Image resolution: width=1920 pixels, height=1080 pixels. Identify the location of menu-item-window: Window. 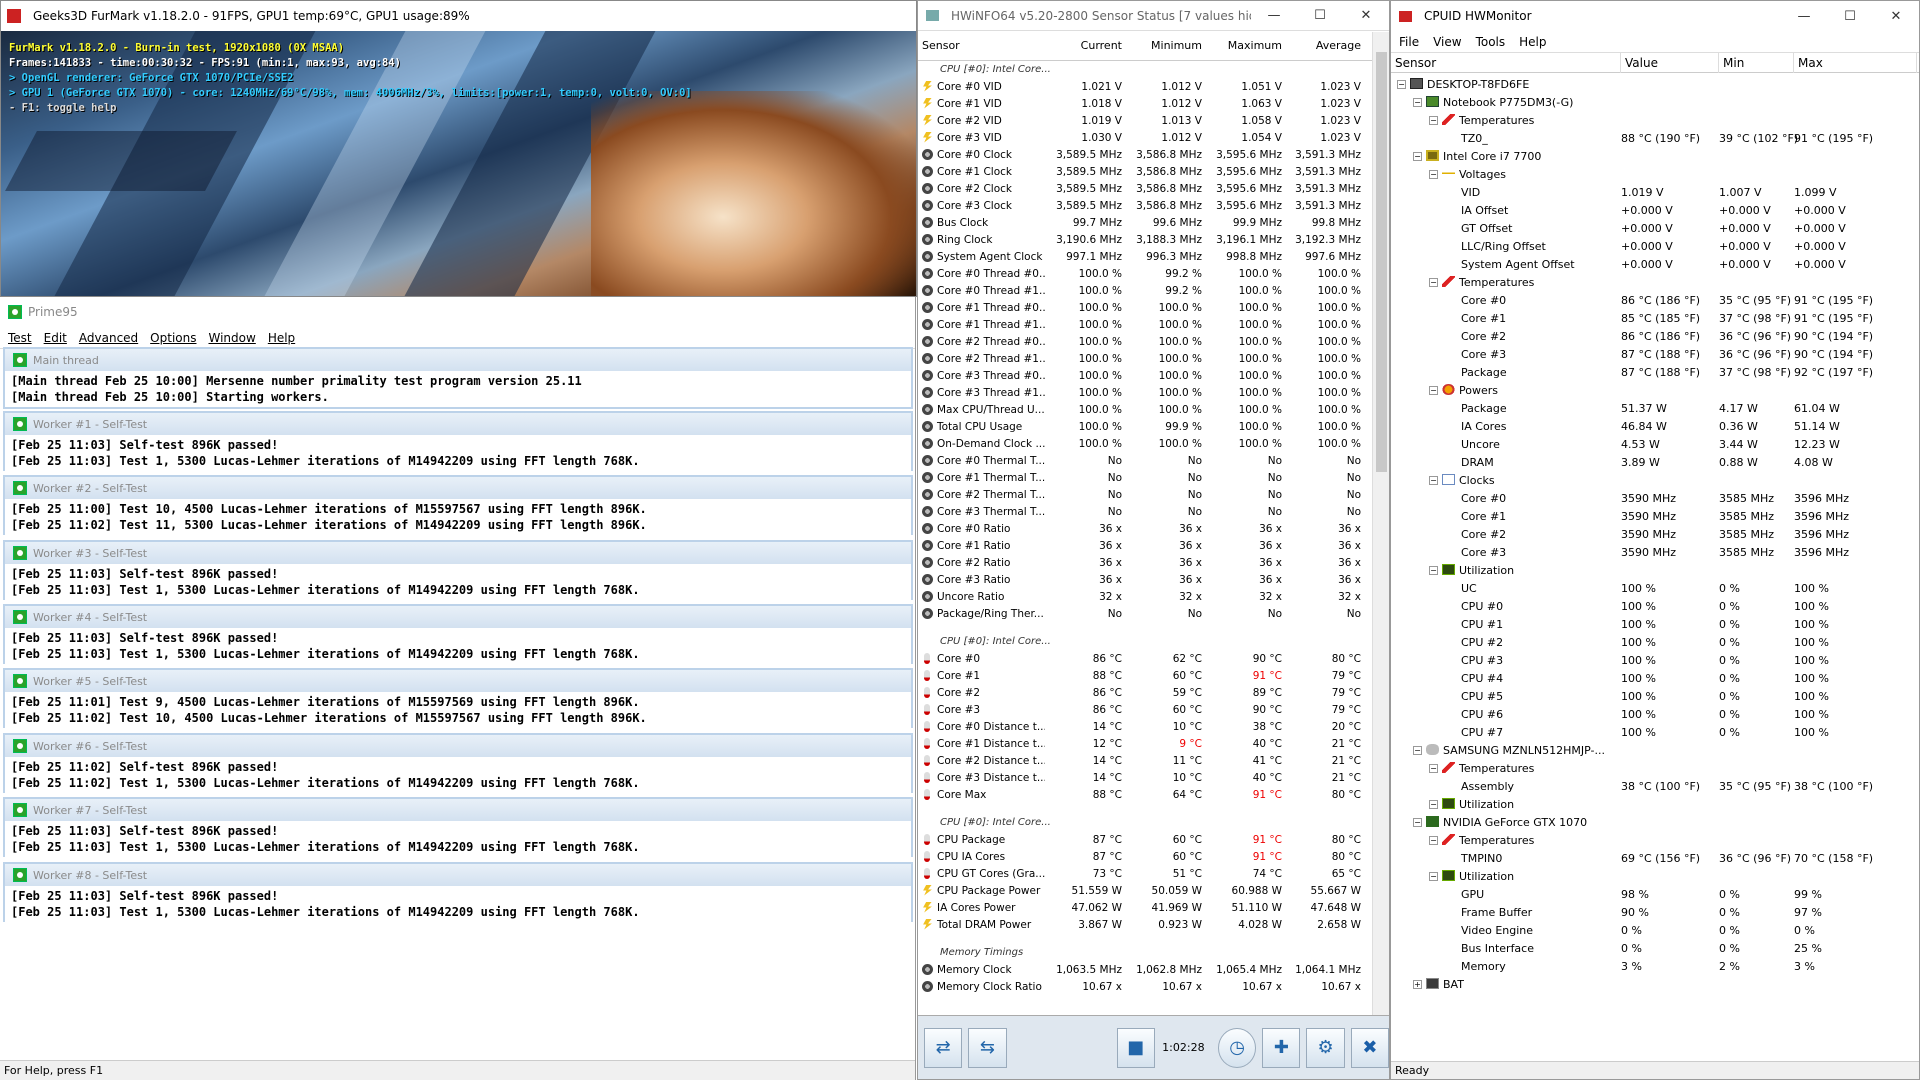
(231, 338).